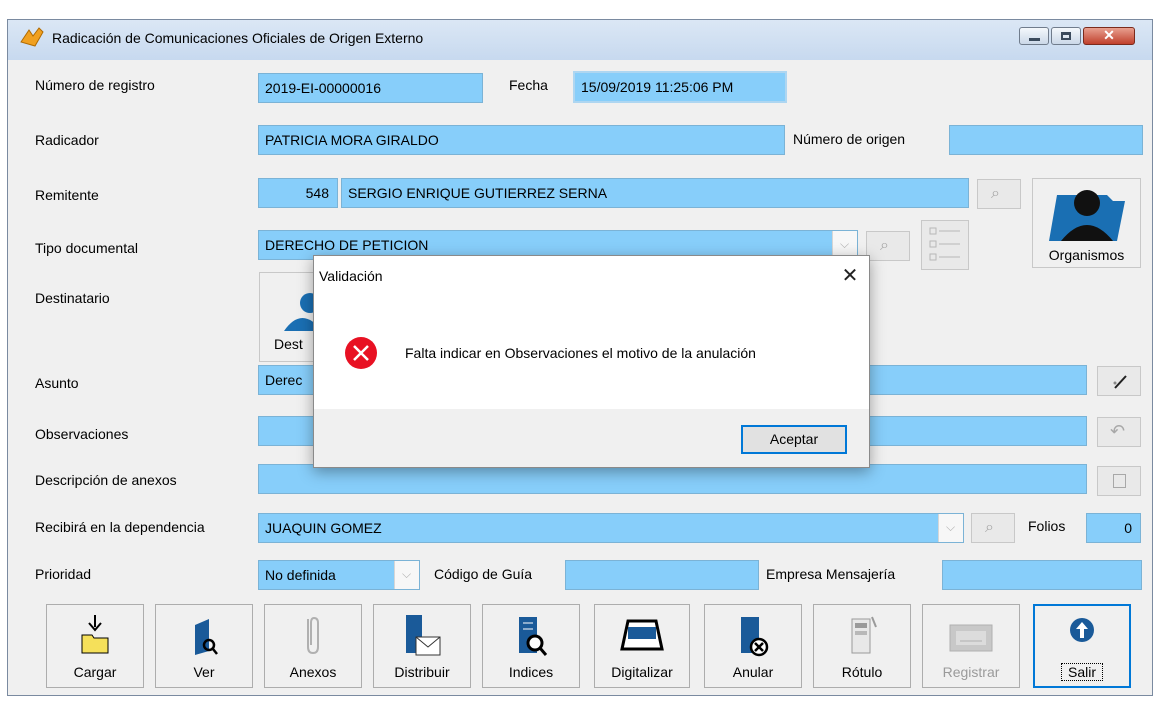 The width and height of the screenshot is (1161, 704). What do you see at coordinates (298, 193) in the screenshot?
I see `remitente-codigo-field: 548` at bounding box center [298, 193].